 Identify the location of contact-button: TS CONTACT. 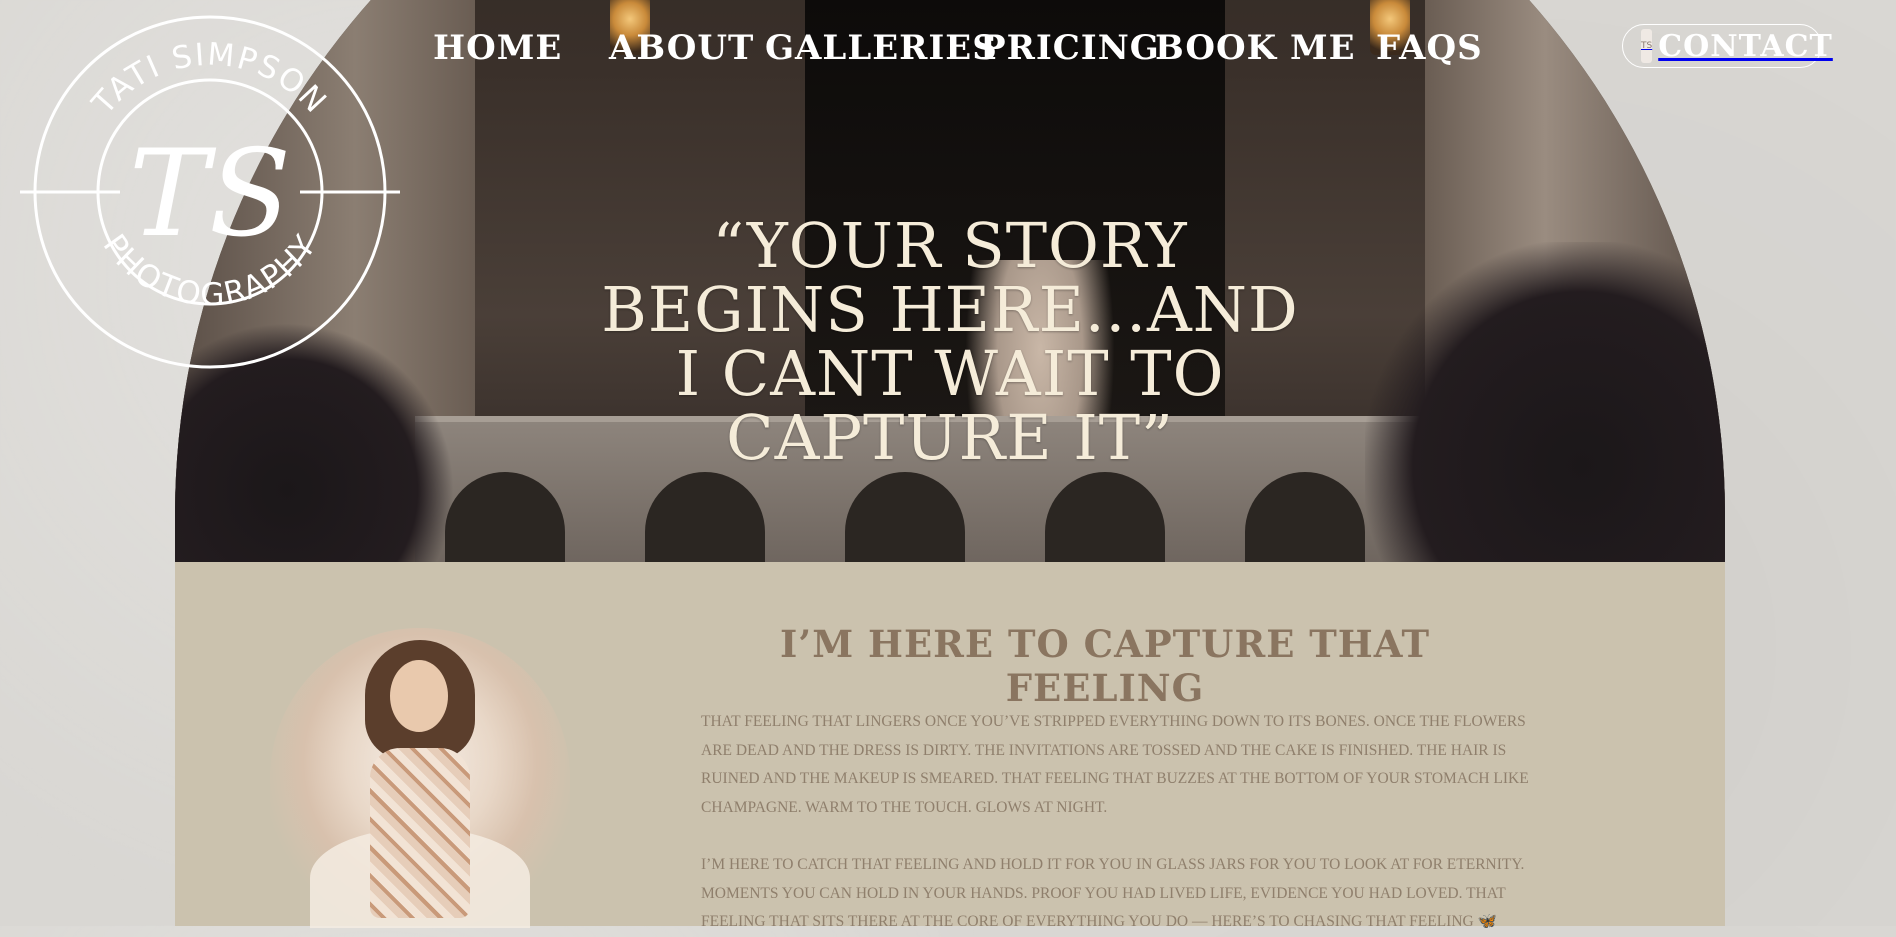
(1727, 46).